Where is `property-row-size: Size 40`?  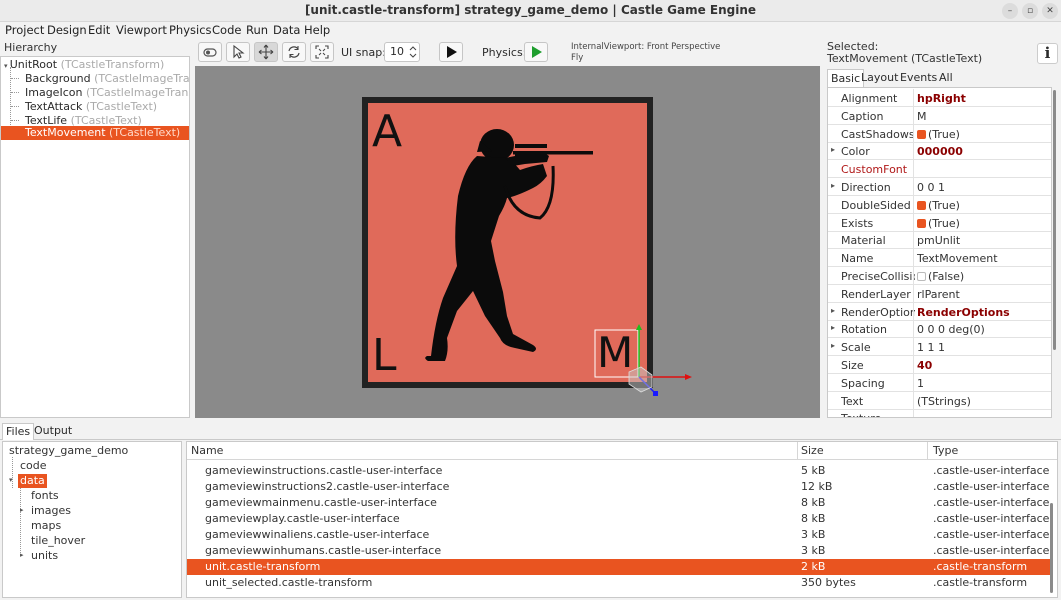 property-row-size: Size 40 is located at coordinates (939, 365).